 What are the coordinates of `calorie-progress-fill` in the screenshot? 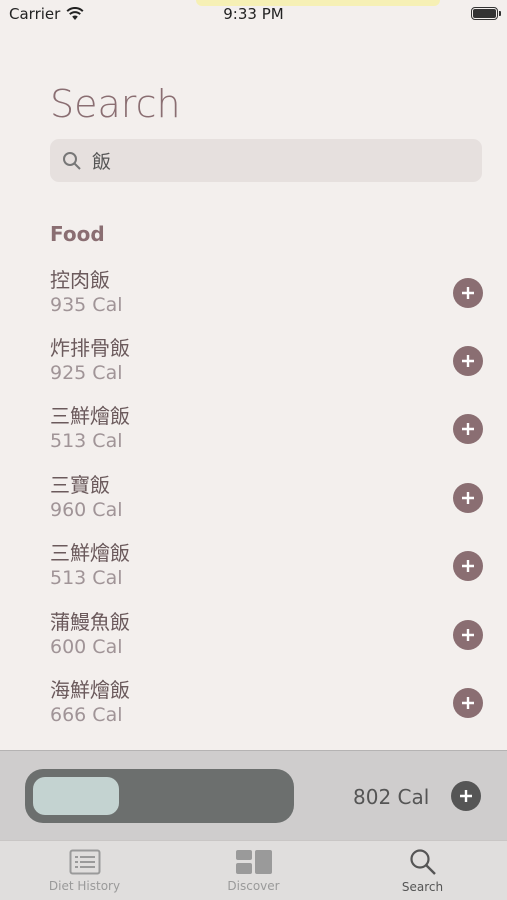 It's located at (76, 796).